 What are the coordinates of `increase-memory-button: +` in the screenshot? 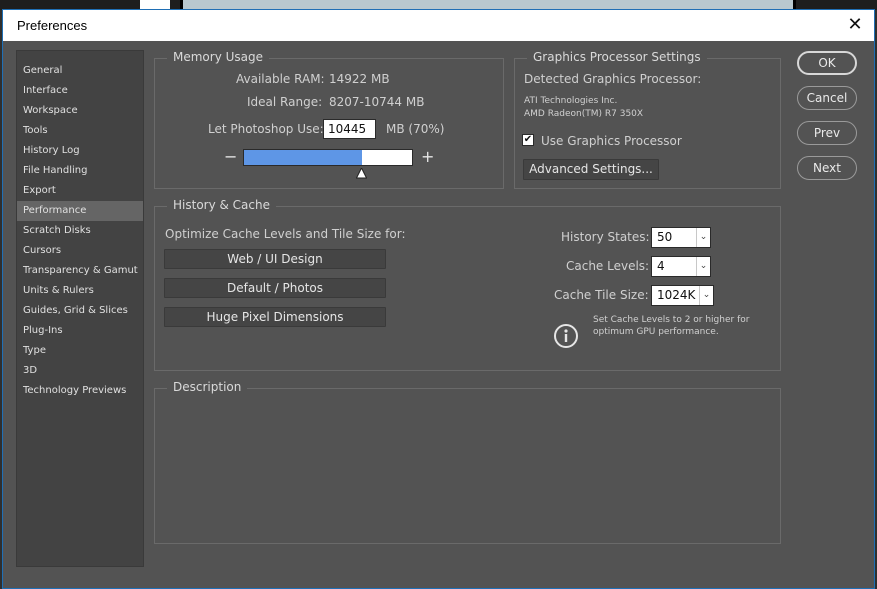 It's located at (427, 157).